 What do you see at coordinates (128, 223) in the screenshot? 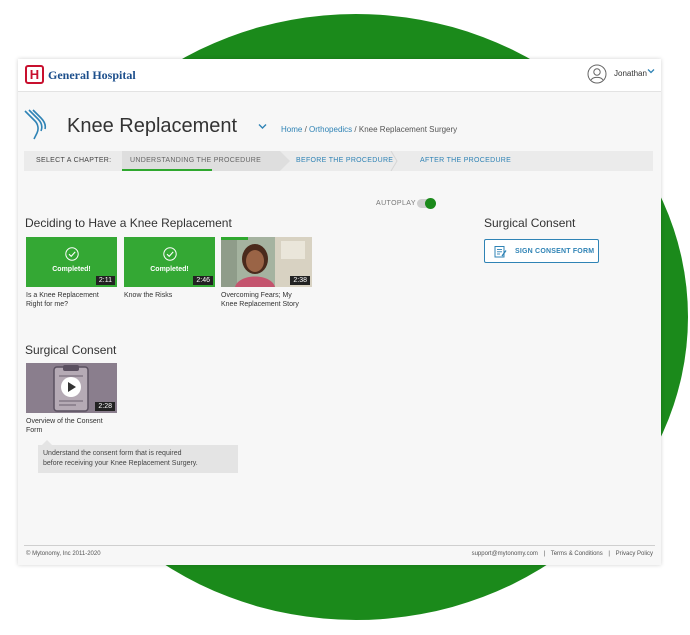
I see `section-title-deciding: Deciding to Have a Knee Replacement` at bounding box center [128, 223].